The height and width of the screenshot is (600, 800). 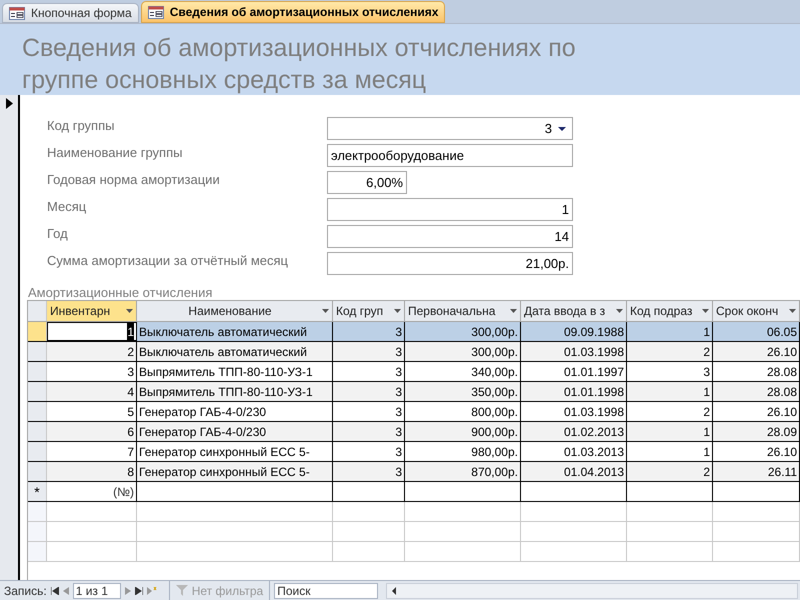 I want to click on form-field: 1, so click(x=450, y=209).